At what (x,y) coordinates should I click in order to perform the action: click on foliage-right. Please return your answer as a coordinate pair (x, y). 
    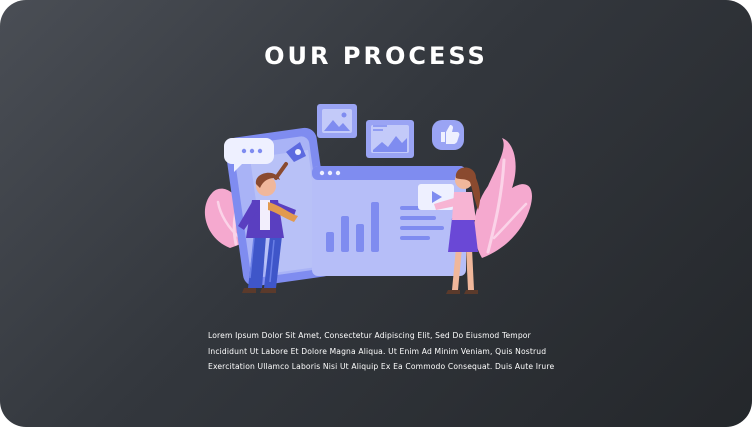
    Looking at the image, I should click on (503, 198).